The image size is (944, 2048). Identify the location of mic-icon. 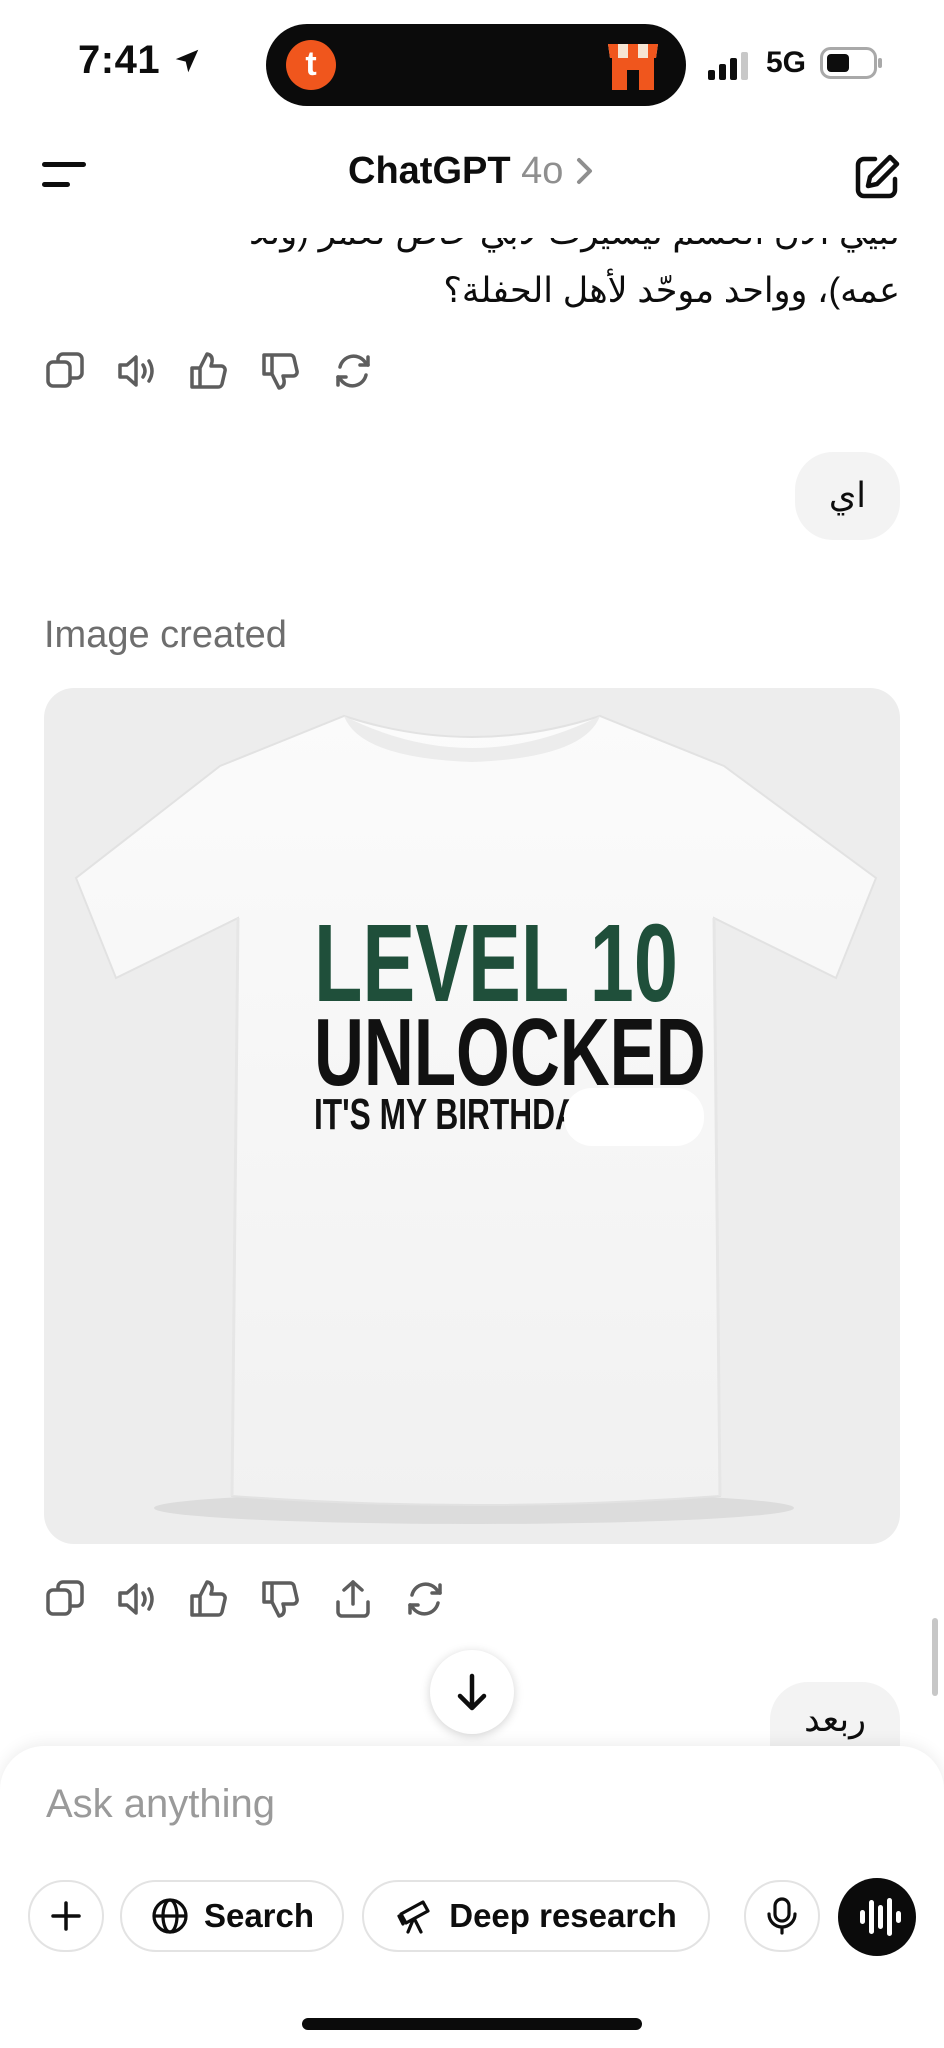
(782, 1916).